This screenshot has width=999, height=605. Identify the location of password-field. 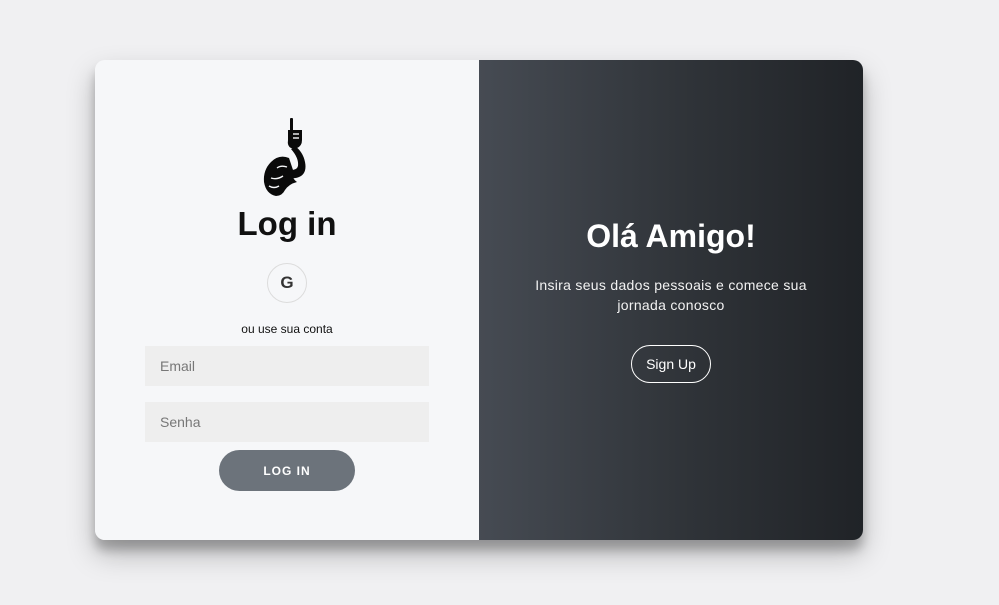
(287, 422).